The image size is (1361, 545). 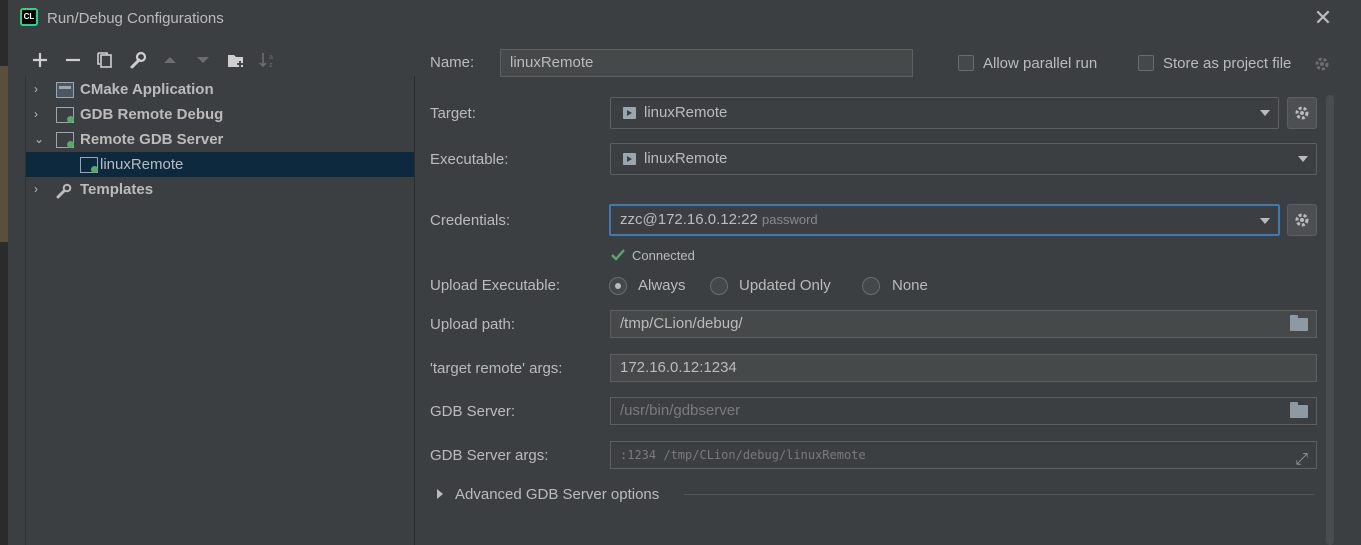 I want to click on expand-triangle-icon, so click(x=440, y=494).